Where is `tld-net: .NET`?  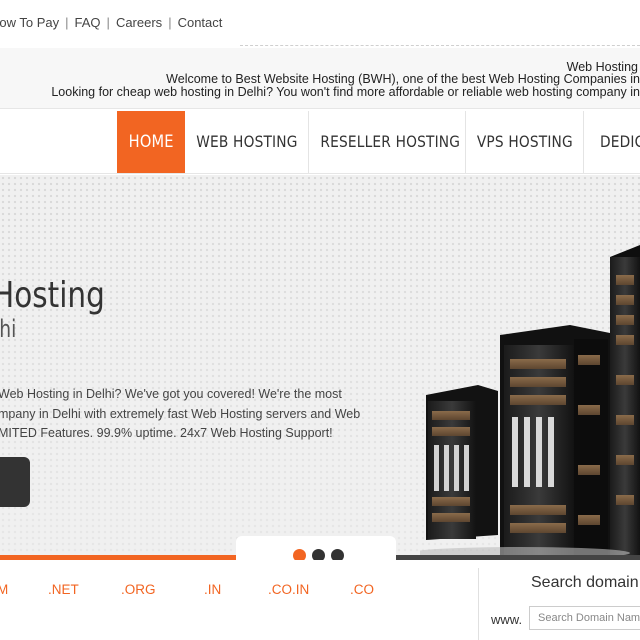 tld-net: .NET is located at coordinates (63, 589).